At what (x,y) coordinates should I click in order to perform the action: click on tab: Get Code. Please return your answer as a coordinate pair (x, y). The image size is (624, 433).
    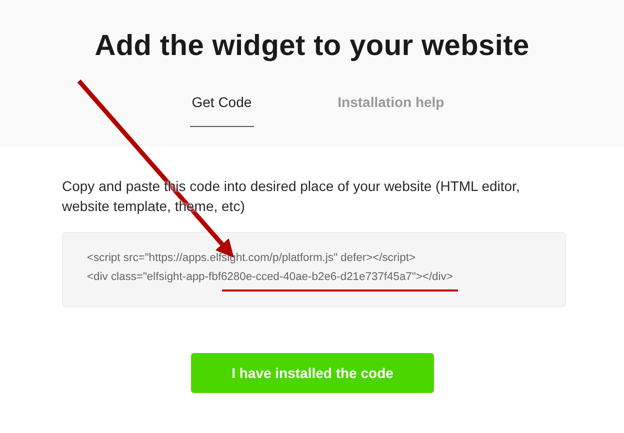
    Looking at the image, I should click on (222, 108).